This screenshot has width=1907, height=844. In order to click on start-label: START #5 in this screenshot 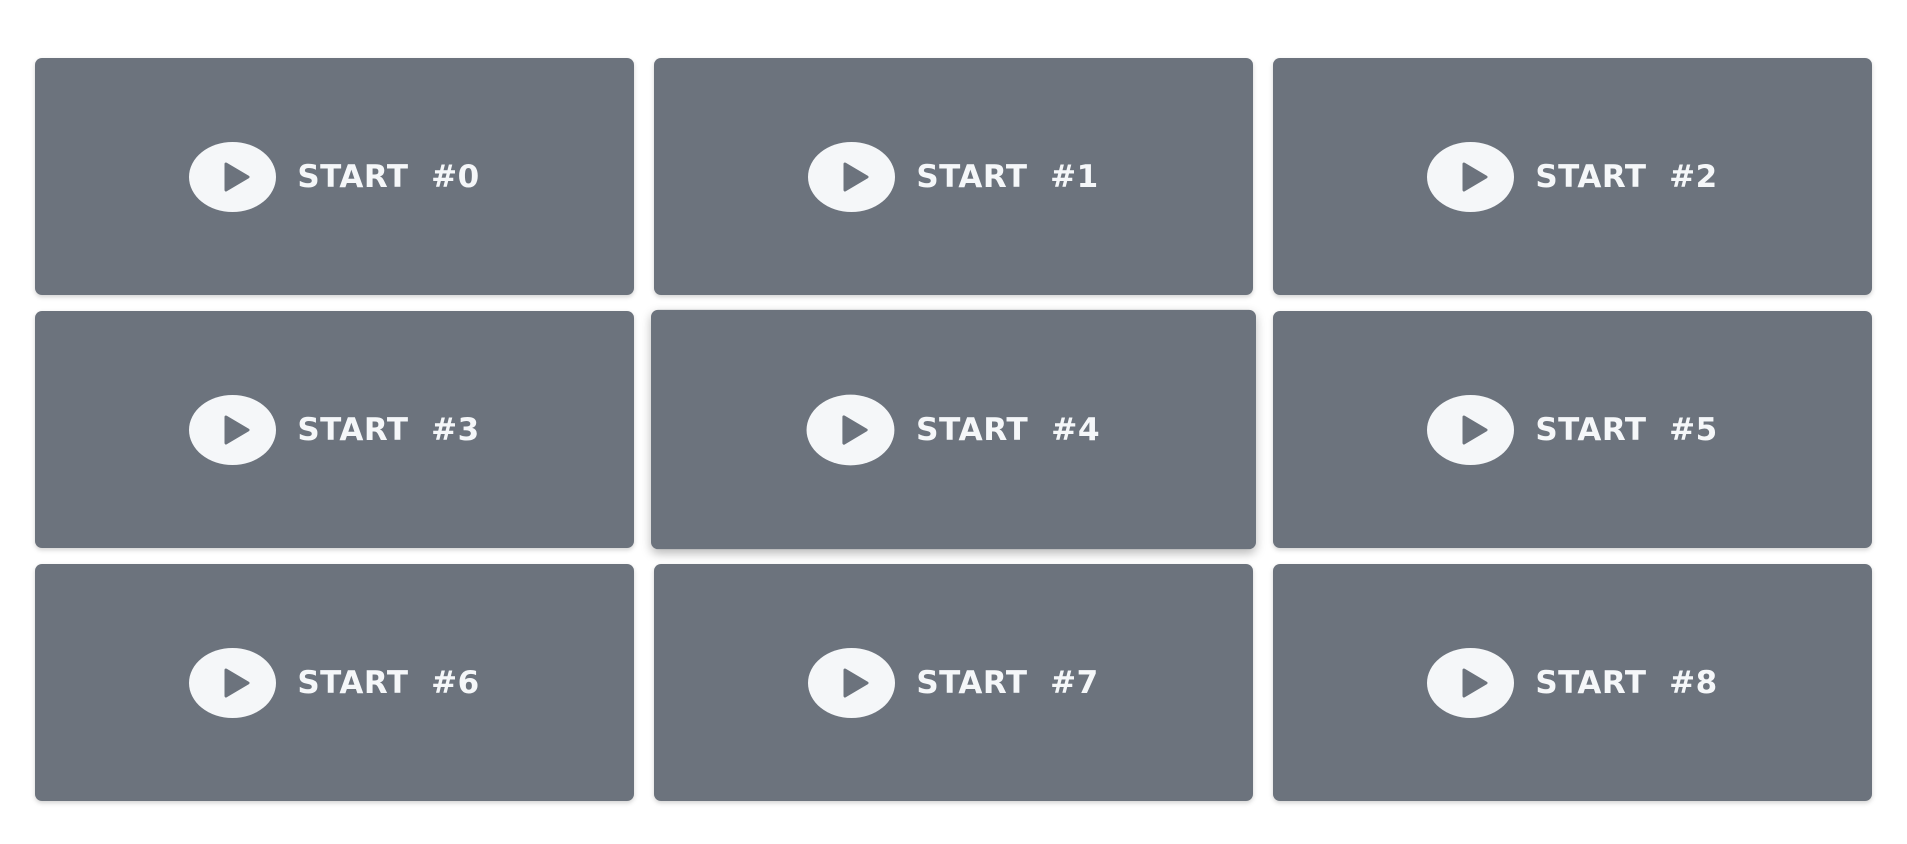, I will do `click(1626, 429)`.